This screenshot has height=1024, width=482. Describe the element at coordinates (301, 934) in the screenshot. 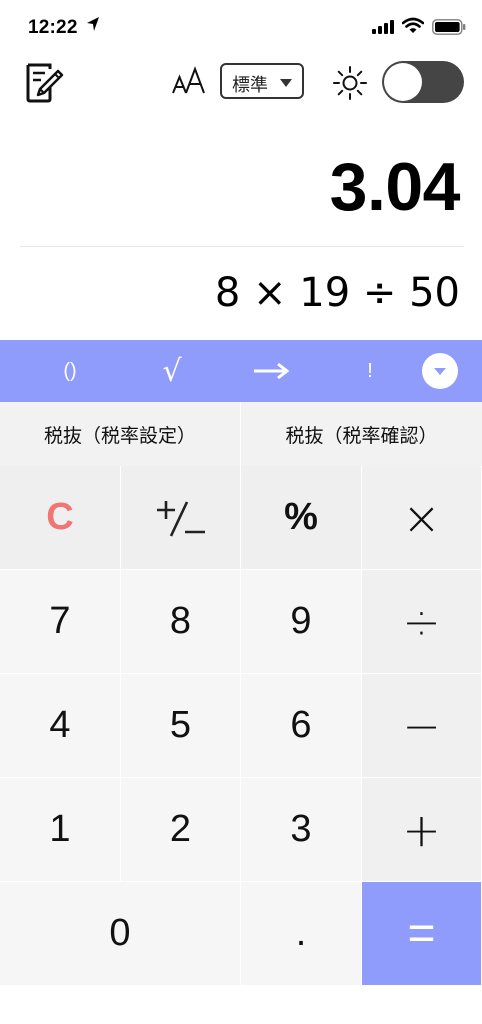

I see `decimal-point-button: .` at that location.